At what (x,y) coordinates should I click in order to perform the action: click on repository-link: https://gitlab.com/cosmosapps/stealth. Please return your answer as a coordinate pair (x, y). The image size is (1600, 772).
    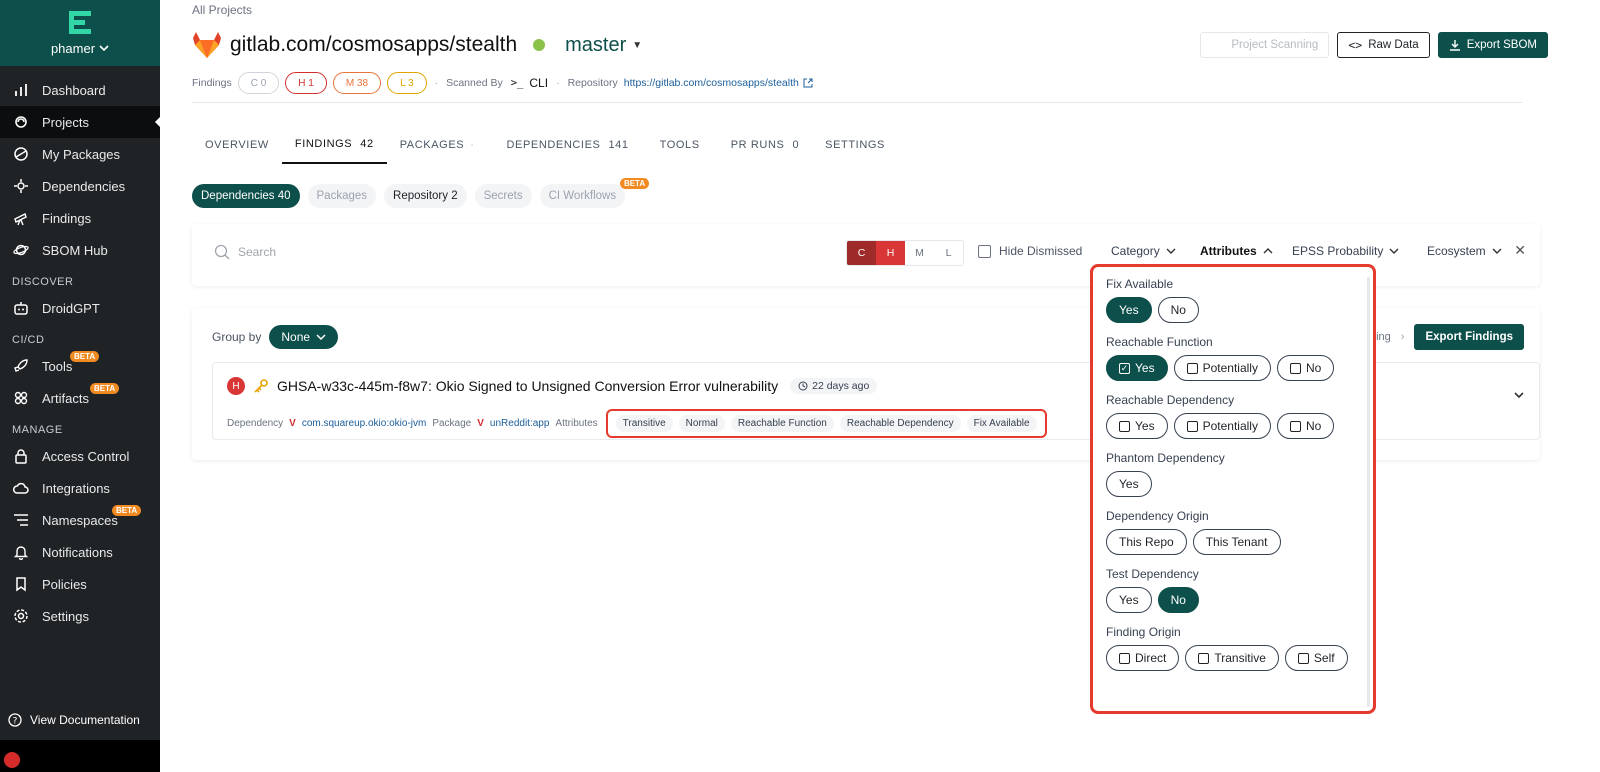
    Looking at the image, I should click on (711, 83).